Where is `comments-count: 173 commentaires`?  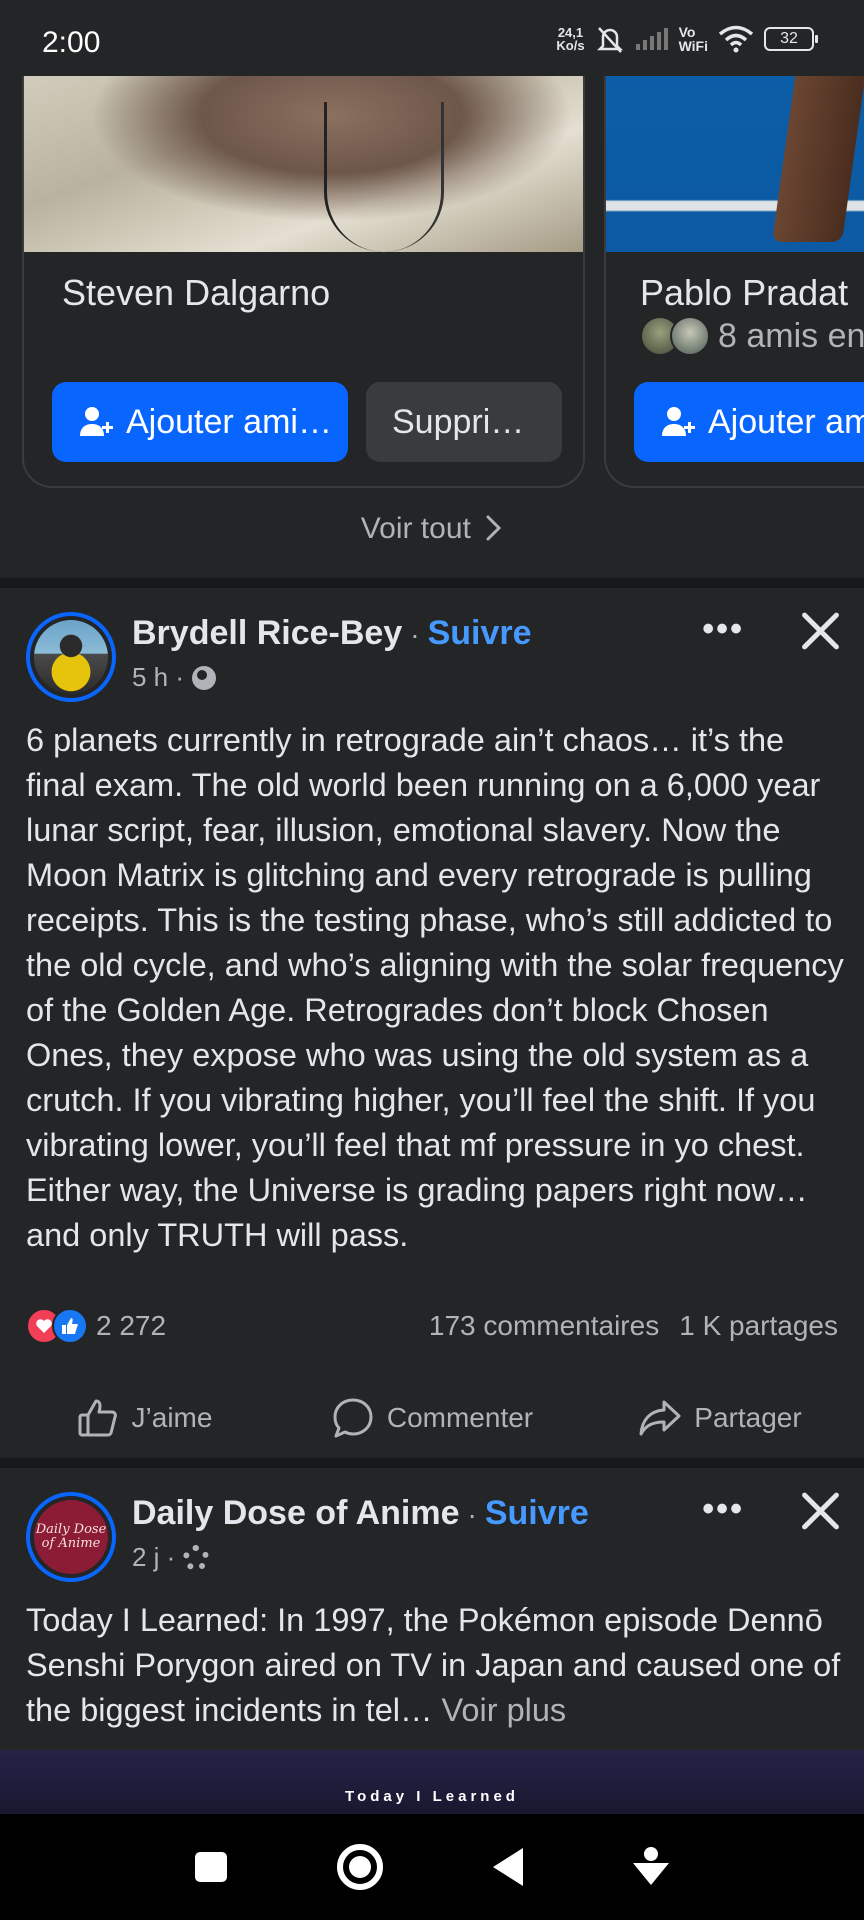
comments-count: 173 commentaires is located at coordinates (544, 1326).